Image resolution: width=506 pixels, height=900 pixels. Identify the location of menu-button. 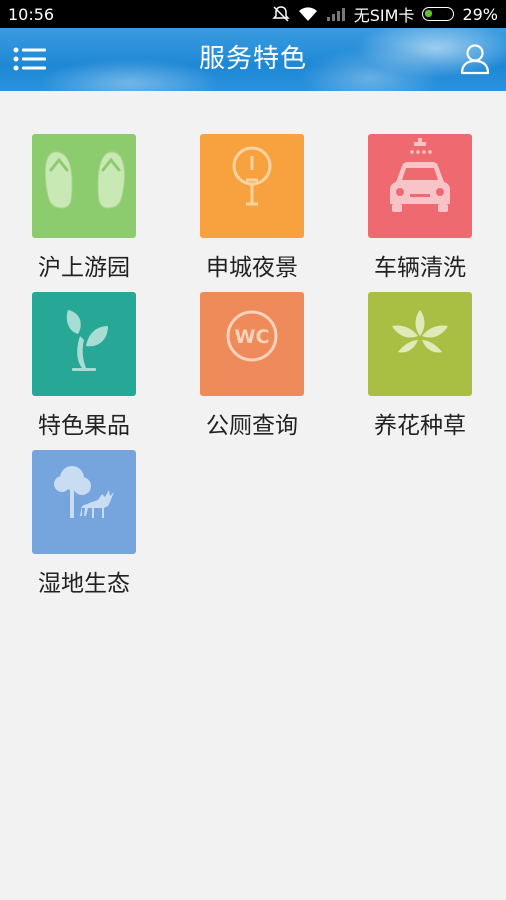
(30, 59).